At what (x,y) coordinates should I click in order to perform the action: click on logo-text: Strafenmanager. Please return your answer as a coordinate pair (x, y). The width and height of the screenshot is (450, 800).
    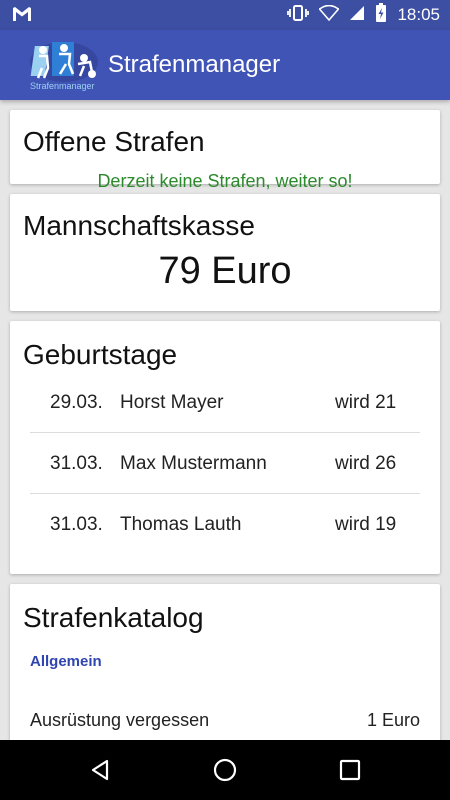
    Looking at the image, I should click on (62, 86).